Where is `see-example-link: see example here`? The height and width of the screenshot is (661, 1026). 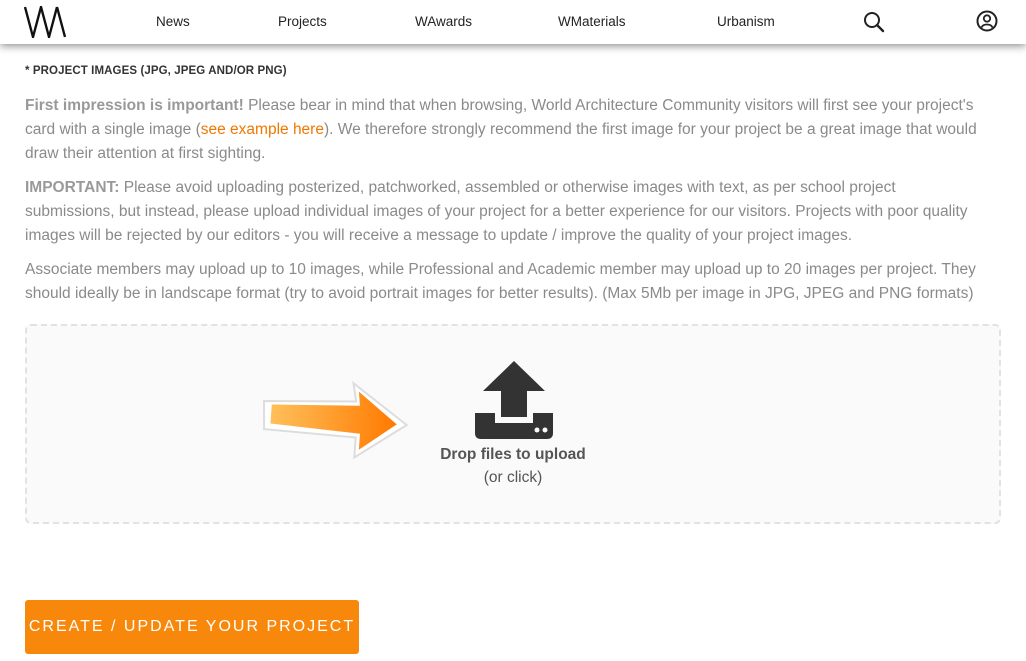
see-example-link: see example here is located at coordinates (262, 129).